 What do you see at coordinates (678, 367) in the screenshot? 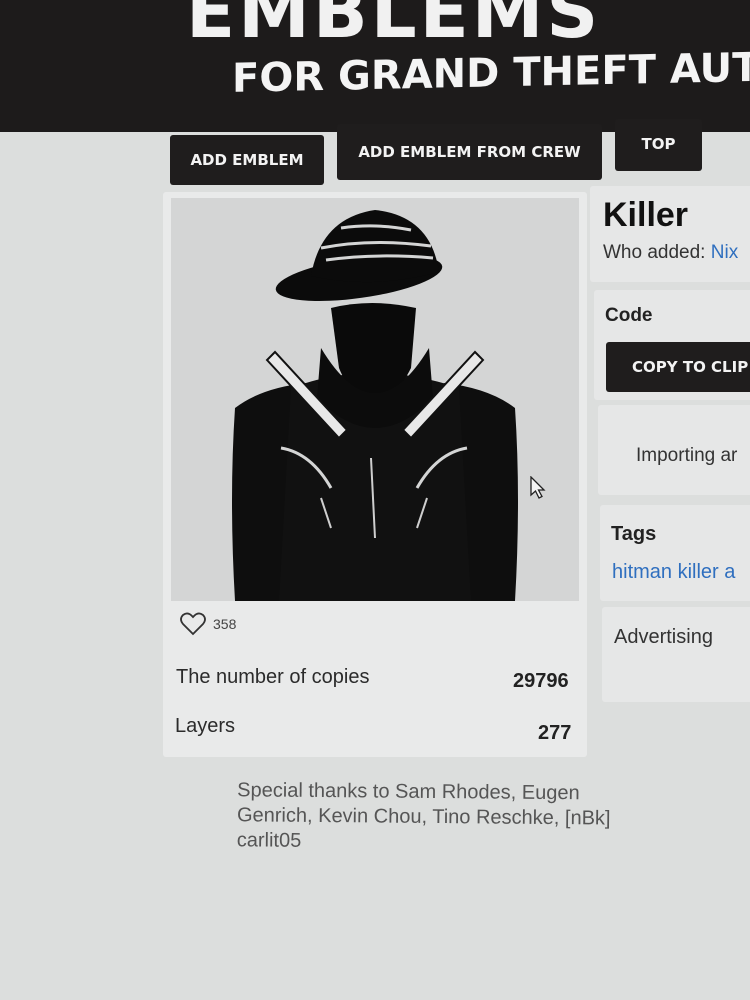
I see `copy-to-clipboard-button: COPY TO CLIP` at bounding box center [678, 367].